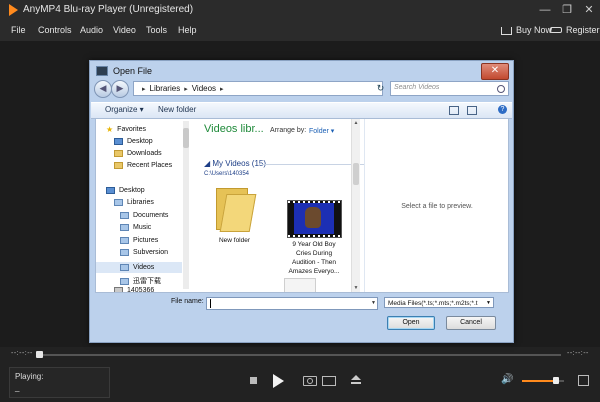 Image resolution: width=600 pixels, height=402 pixels. What do you see at coordinates (186, 138) in the screenshot?
I see `nav-scroll-thumb` at bounding box center [186, 138].